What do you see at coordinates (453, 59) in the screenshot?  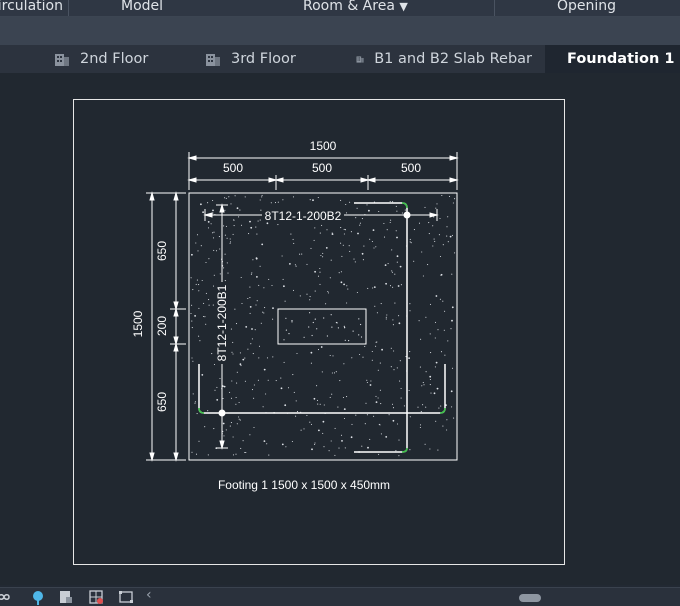 I see `tab-label: B1 and B2 Slab Rebar` at bounding box center [453, 59].